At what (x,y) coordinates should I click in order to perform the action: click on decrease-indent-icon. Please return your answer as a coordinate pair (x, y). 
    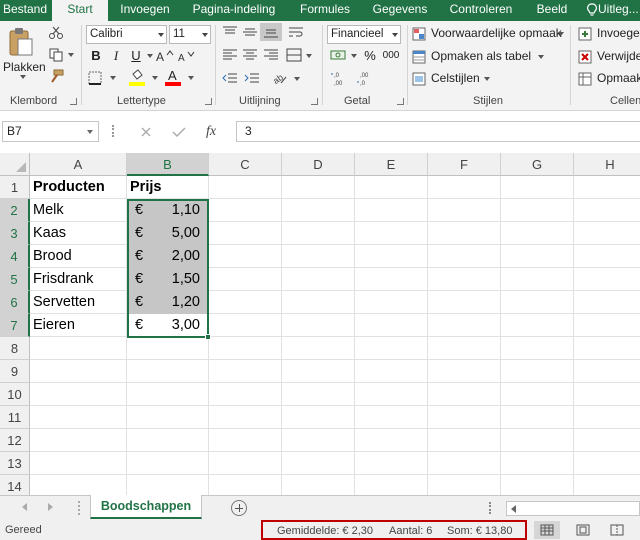
    Looking at the image, I should click on (230, 78).